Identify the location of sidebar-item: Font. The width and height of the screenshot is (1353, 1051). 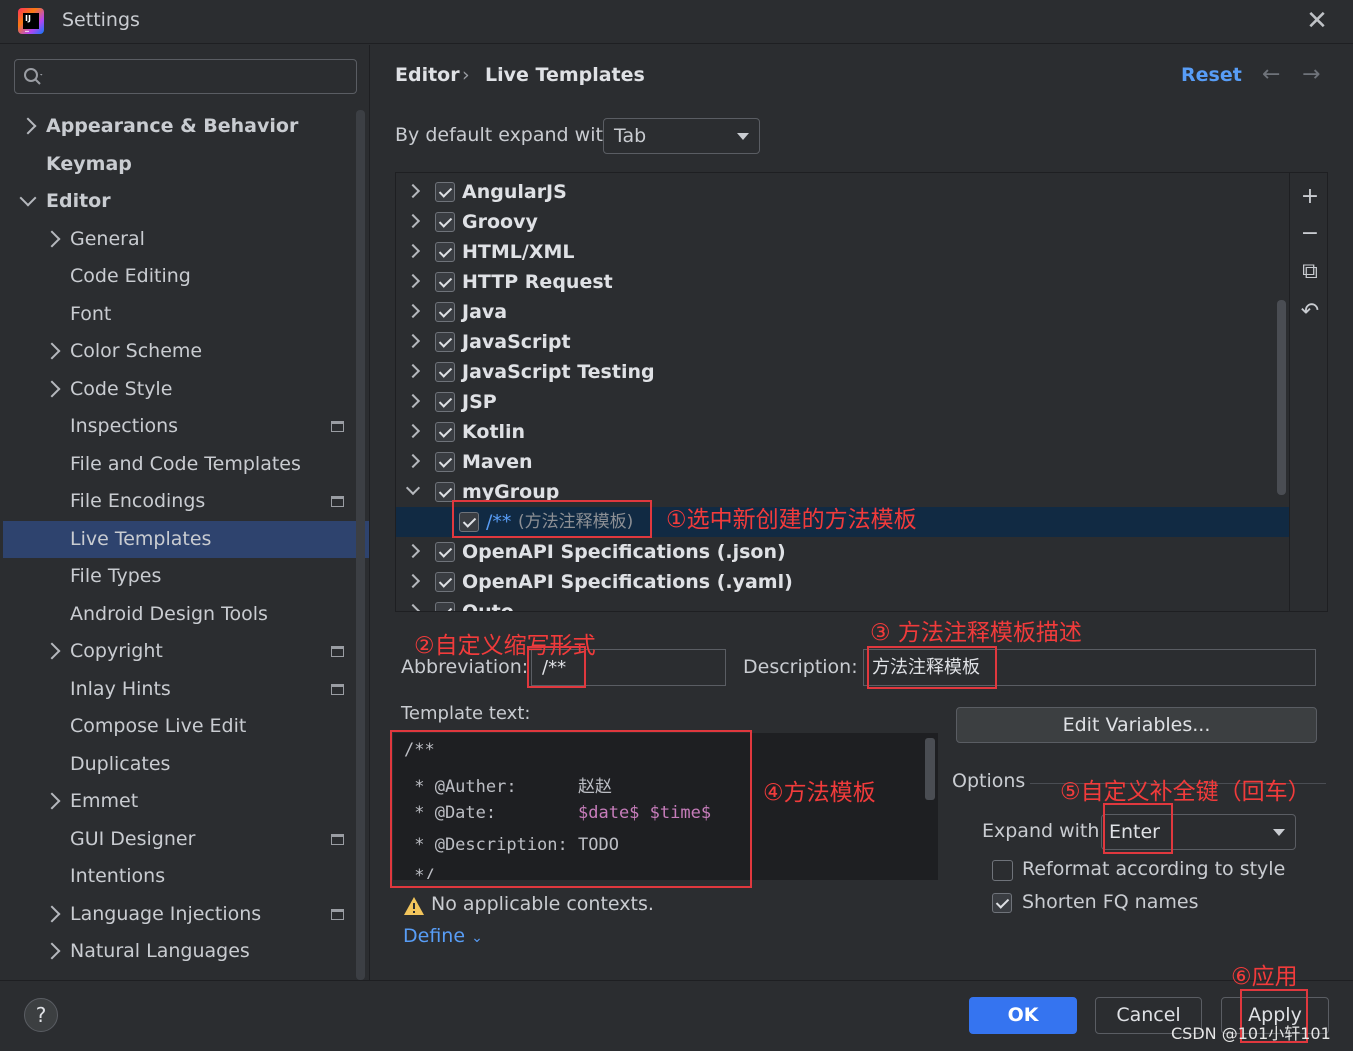
(175, 314).